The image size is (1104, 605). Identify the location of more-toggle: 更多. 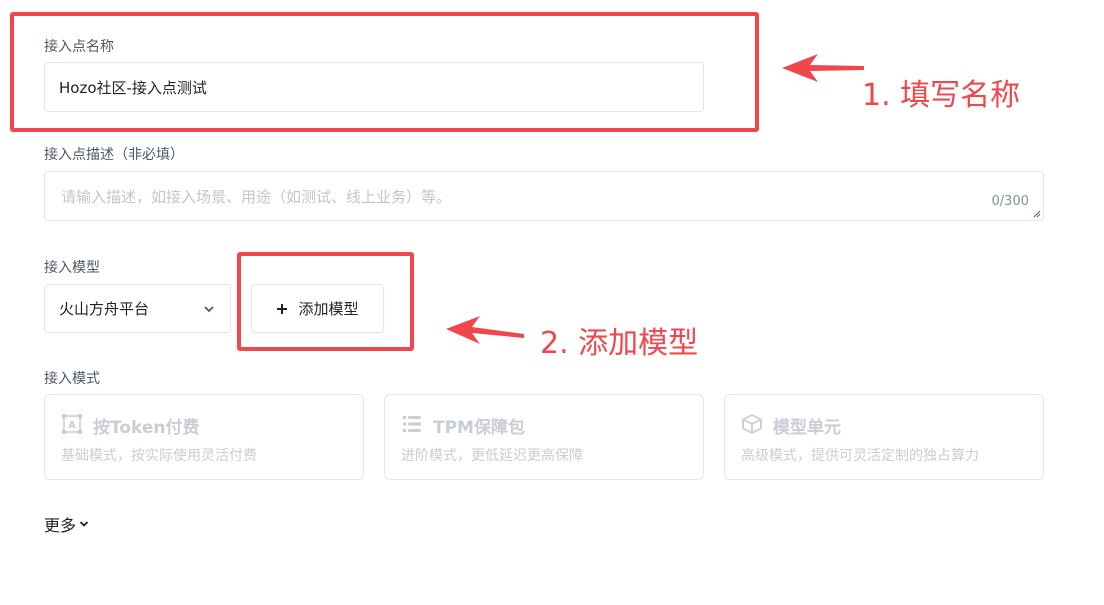
(66, 524).